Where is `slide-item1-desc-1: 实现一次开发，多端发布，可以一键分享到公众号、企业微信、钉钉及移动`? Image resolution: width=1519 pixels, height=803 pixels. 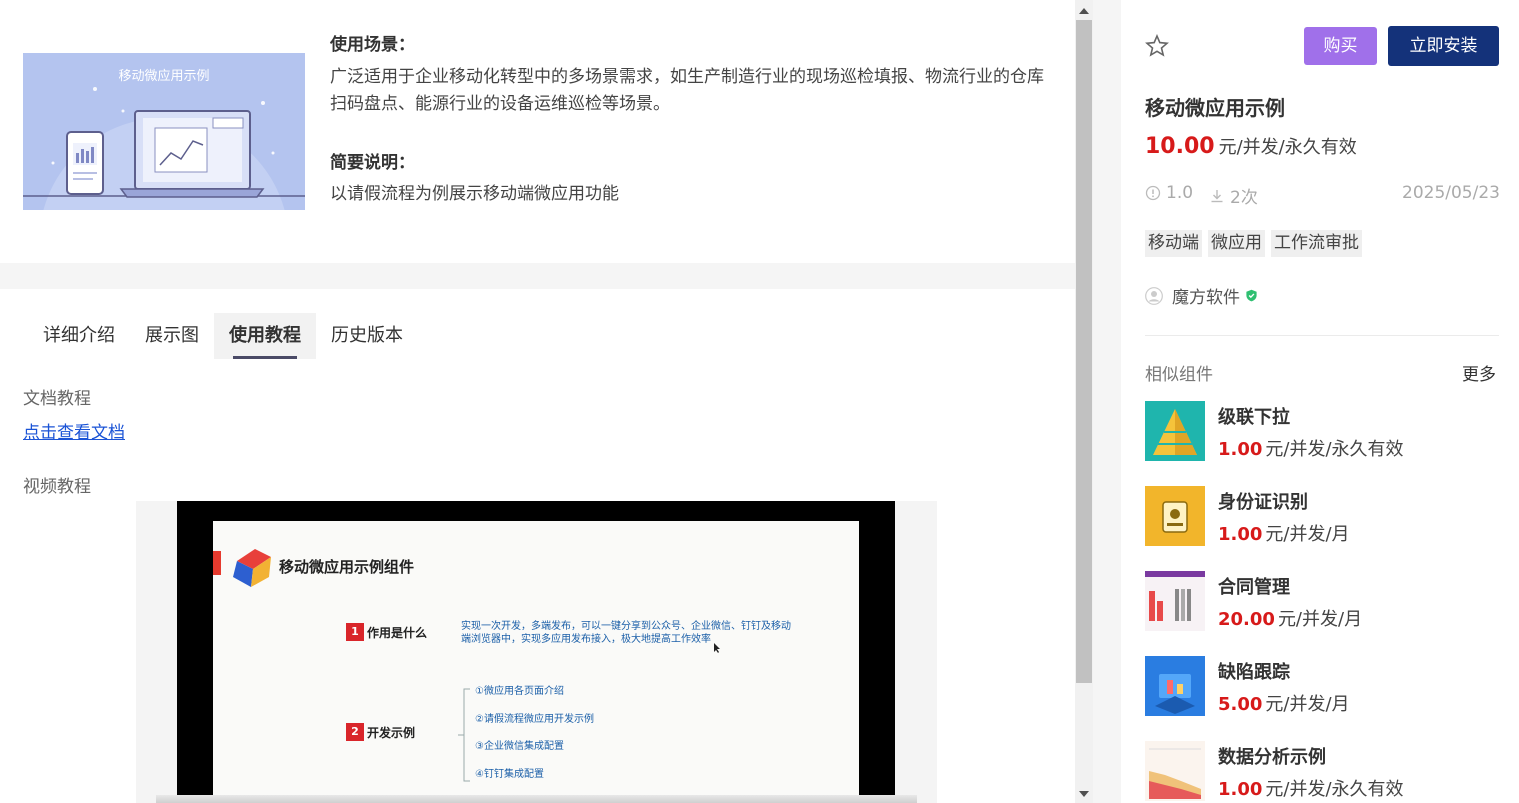
slide-item1-desc-1: 实现一次开发，多端发布，可以一键分享到公众号、企业微信、钉钉及移动 is located at coordinates (626, 626).